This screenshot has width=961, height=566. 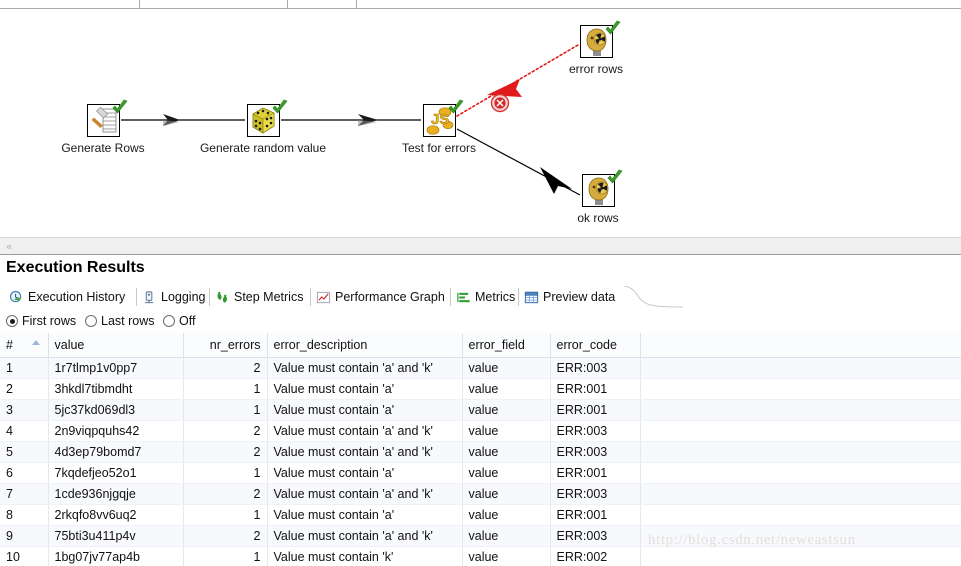 What do you see at coordinates (480, 321) in the screenshot?
I see `row-mode-radiogroup: First rows Last rows Off` at bounding box center [480, 321].